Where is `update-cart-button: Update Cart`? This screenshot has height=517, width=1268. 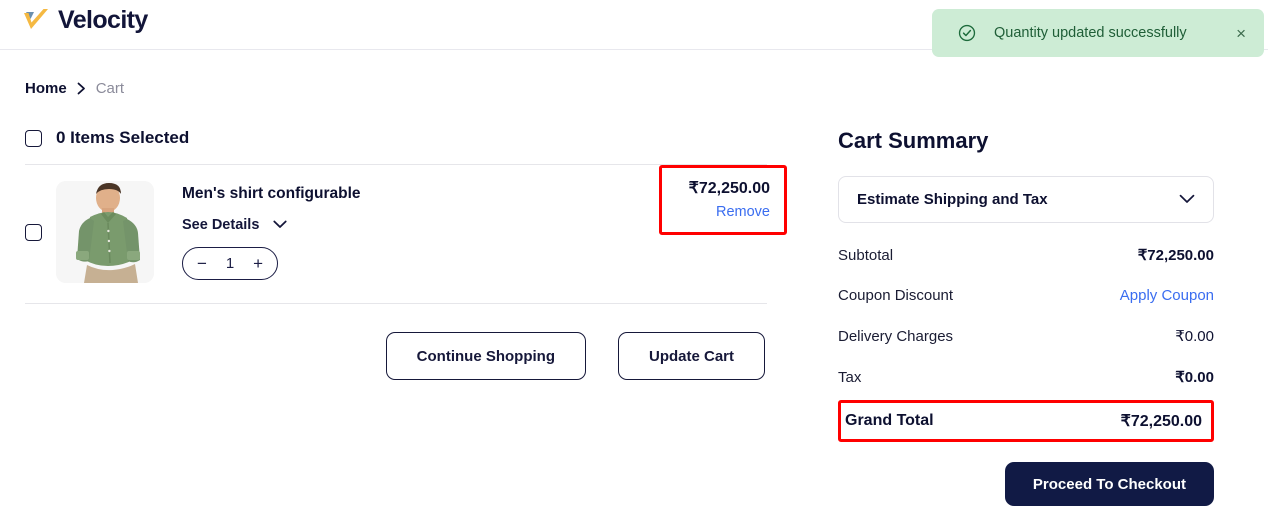
update-cart-button: Update Cart is located at coordinates (691, 356).